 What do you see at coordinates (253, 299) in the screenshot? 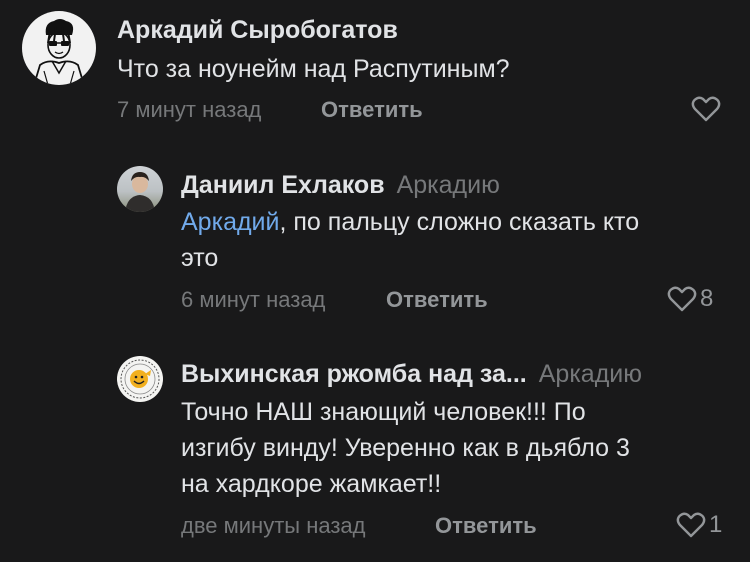
I see `comment-time: 6 минут назад` at bounding box center [253, 299].